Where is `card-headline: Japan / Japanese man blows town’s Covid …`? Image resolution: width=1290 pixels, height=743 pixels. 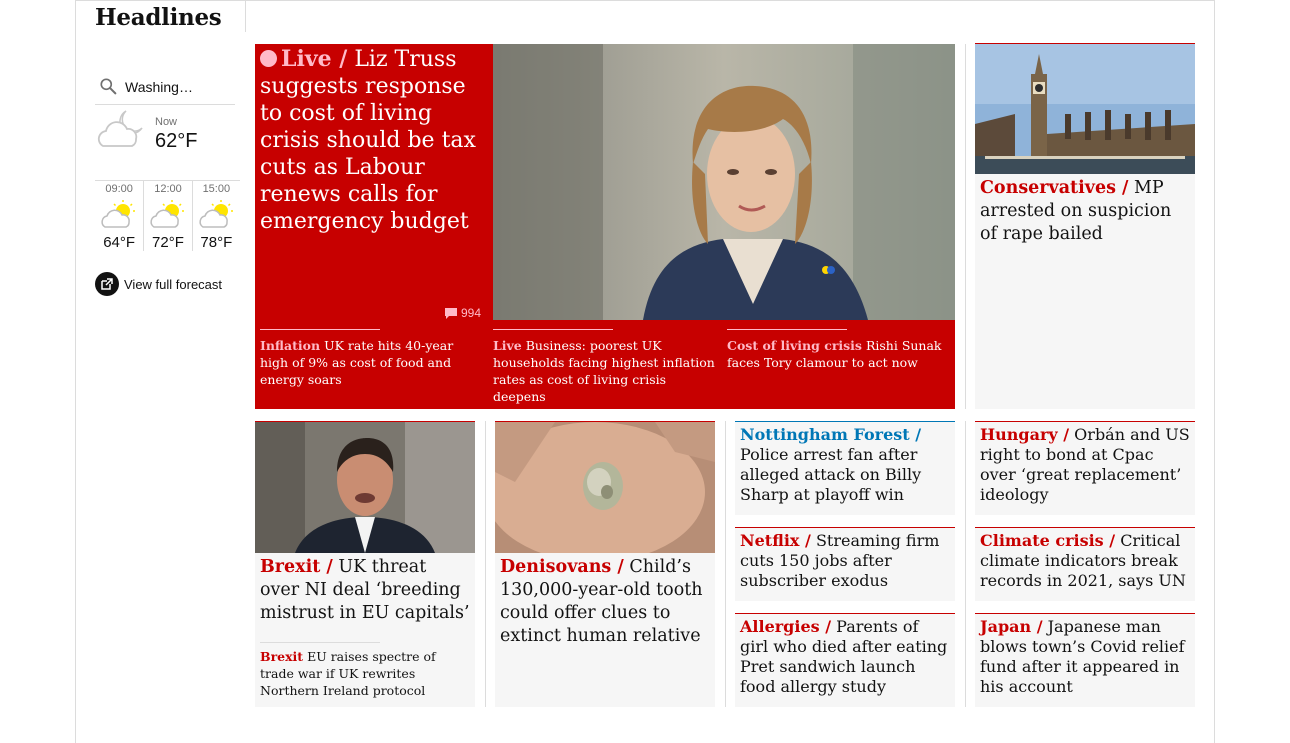 card-headline: Japan / Japanese man blows town’s Covid … is located at coordinates (1085, 655).